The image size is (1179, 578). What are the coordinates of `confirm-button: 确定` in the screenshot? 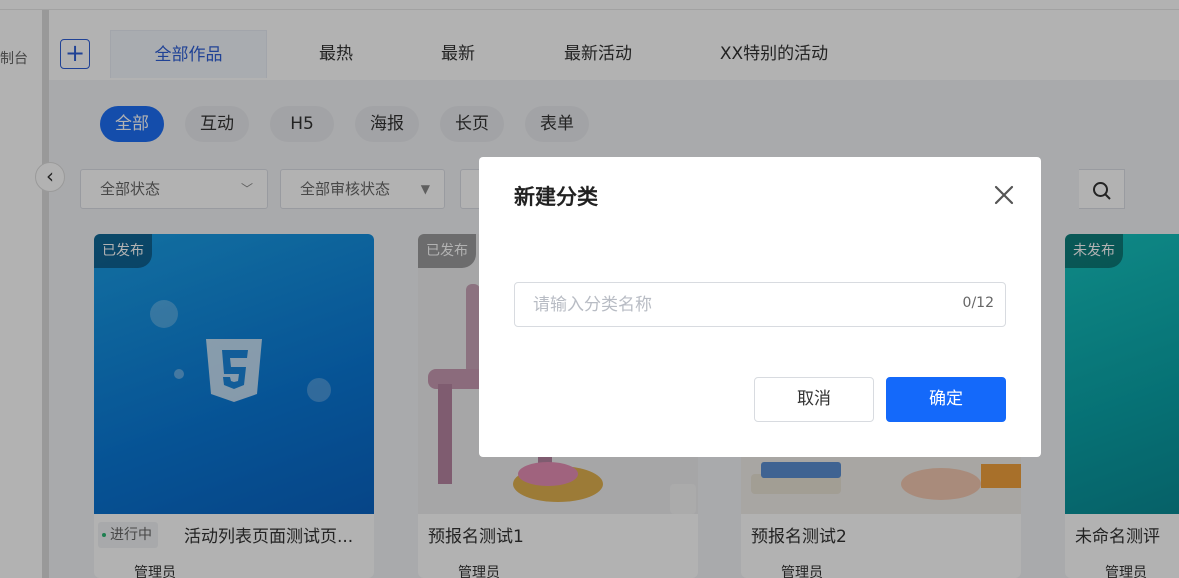 It's located at (946, 399).